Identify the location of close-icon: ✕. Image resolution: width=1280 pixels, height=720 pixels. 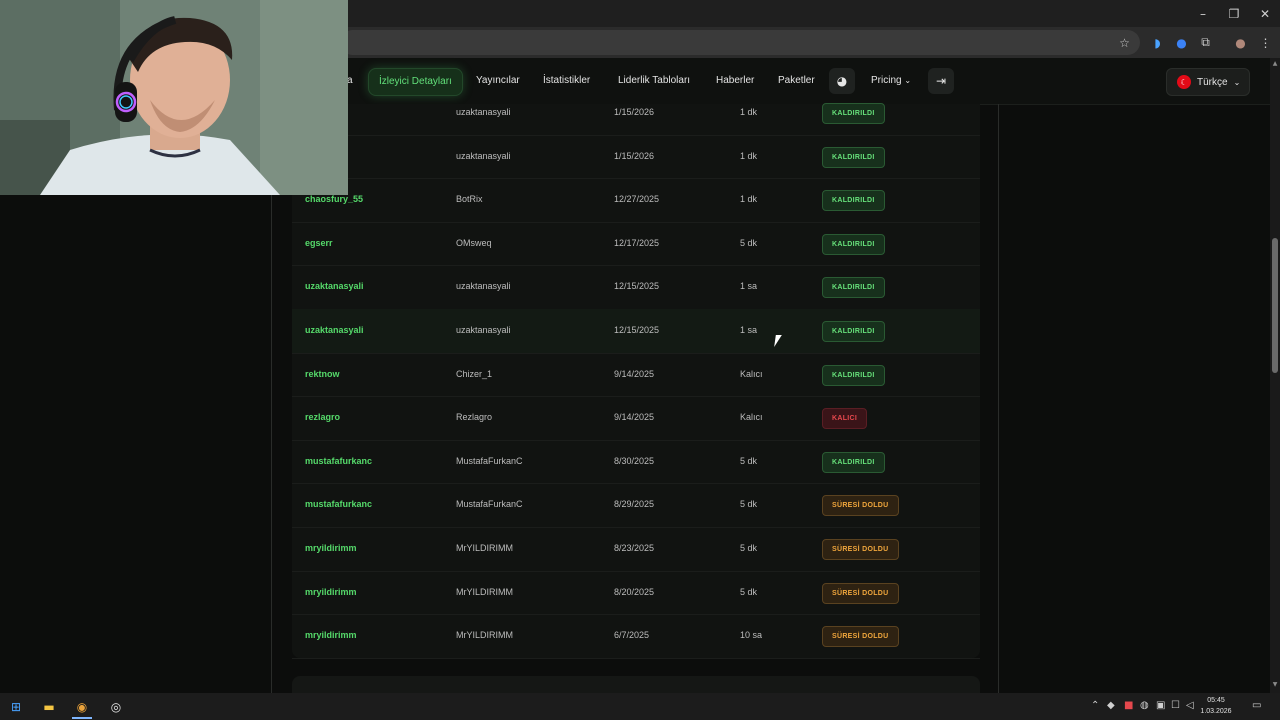
(1264, 13).